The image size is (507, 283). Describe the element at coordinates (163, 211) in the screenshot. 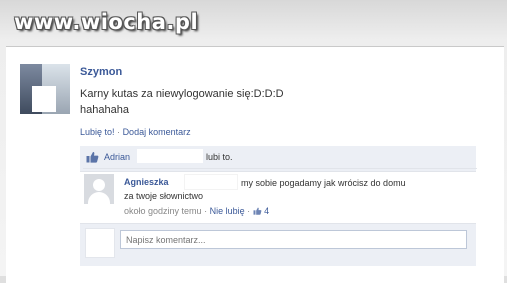

I see `comment-timestamp: około godziny temu` at that location.